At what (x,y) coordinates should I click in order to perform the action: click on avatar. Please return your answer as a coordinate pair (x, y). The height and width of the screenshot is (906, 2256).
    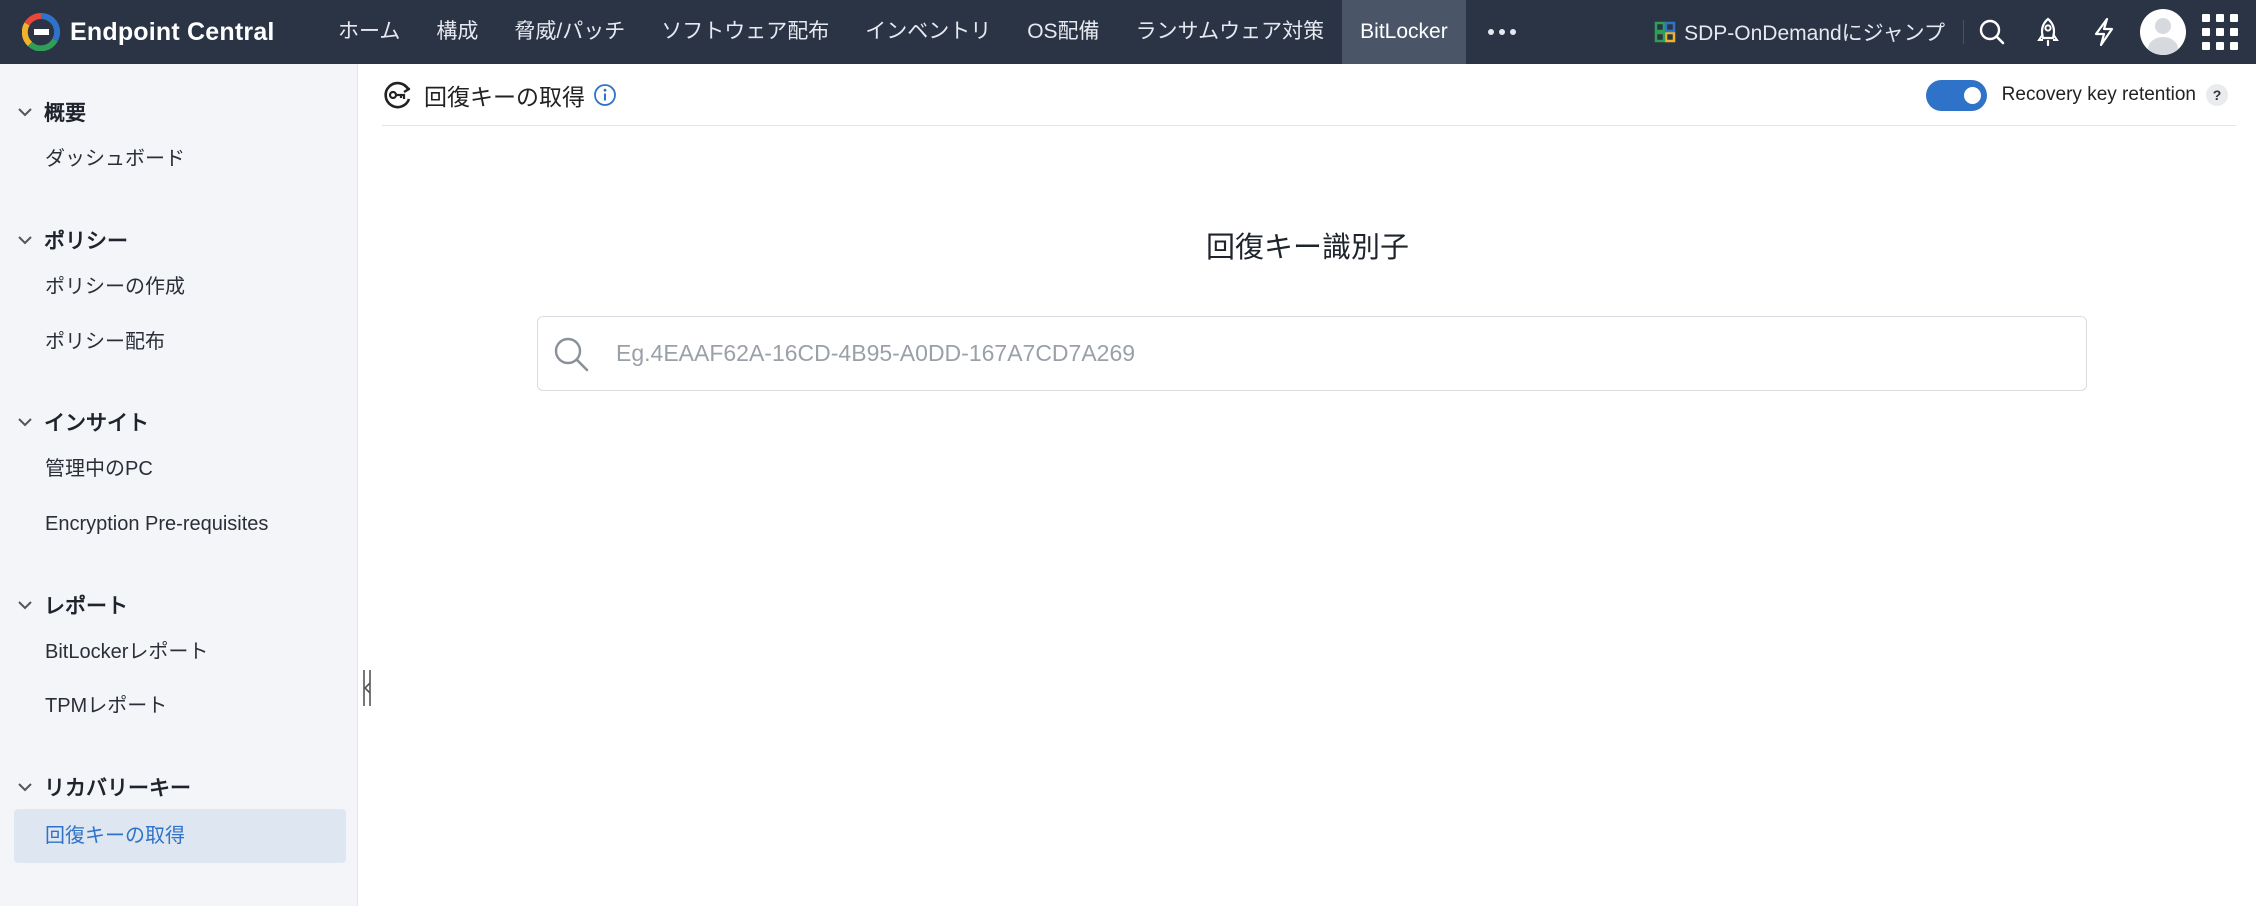
    Looking at the image, I should click on (2163, 32).